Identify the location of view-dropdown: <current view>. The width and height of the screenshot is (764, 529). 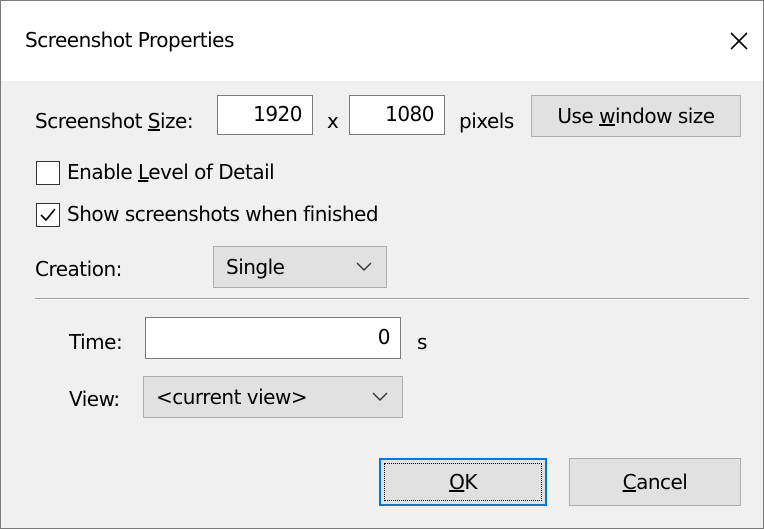
(273, 397).